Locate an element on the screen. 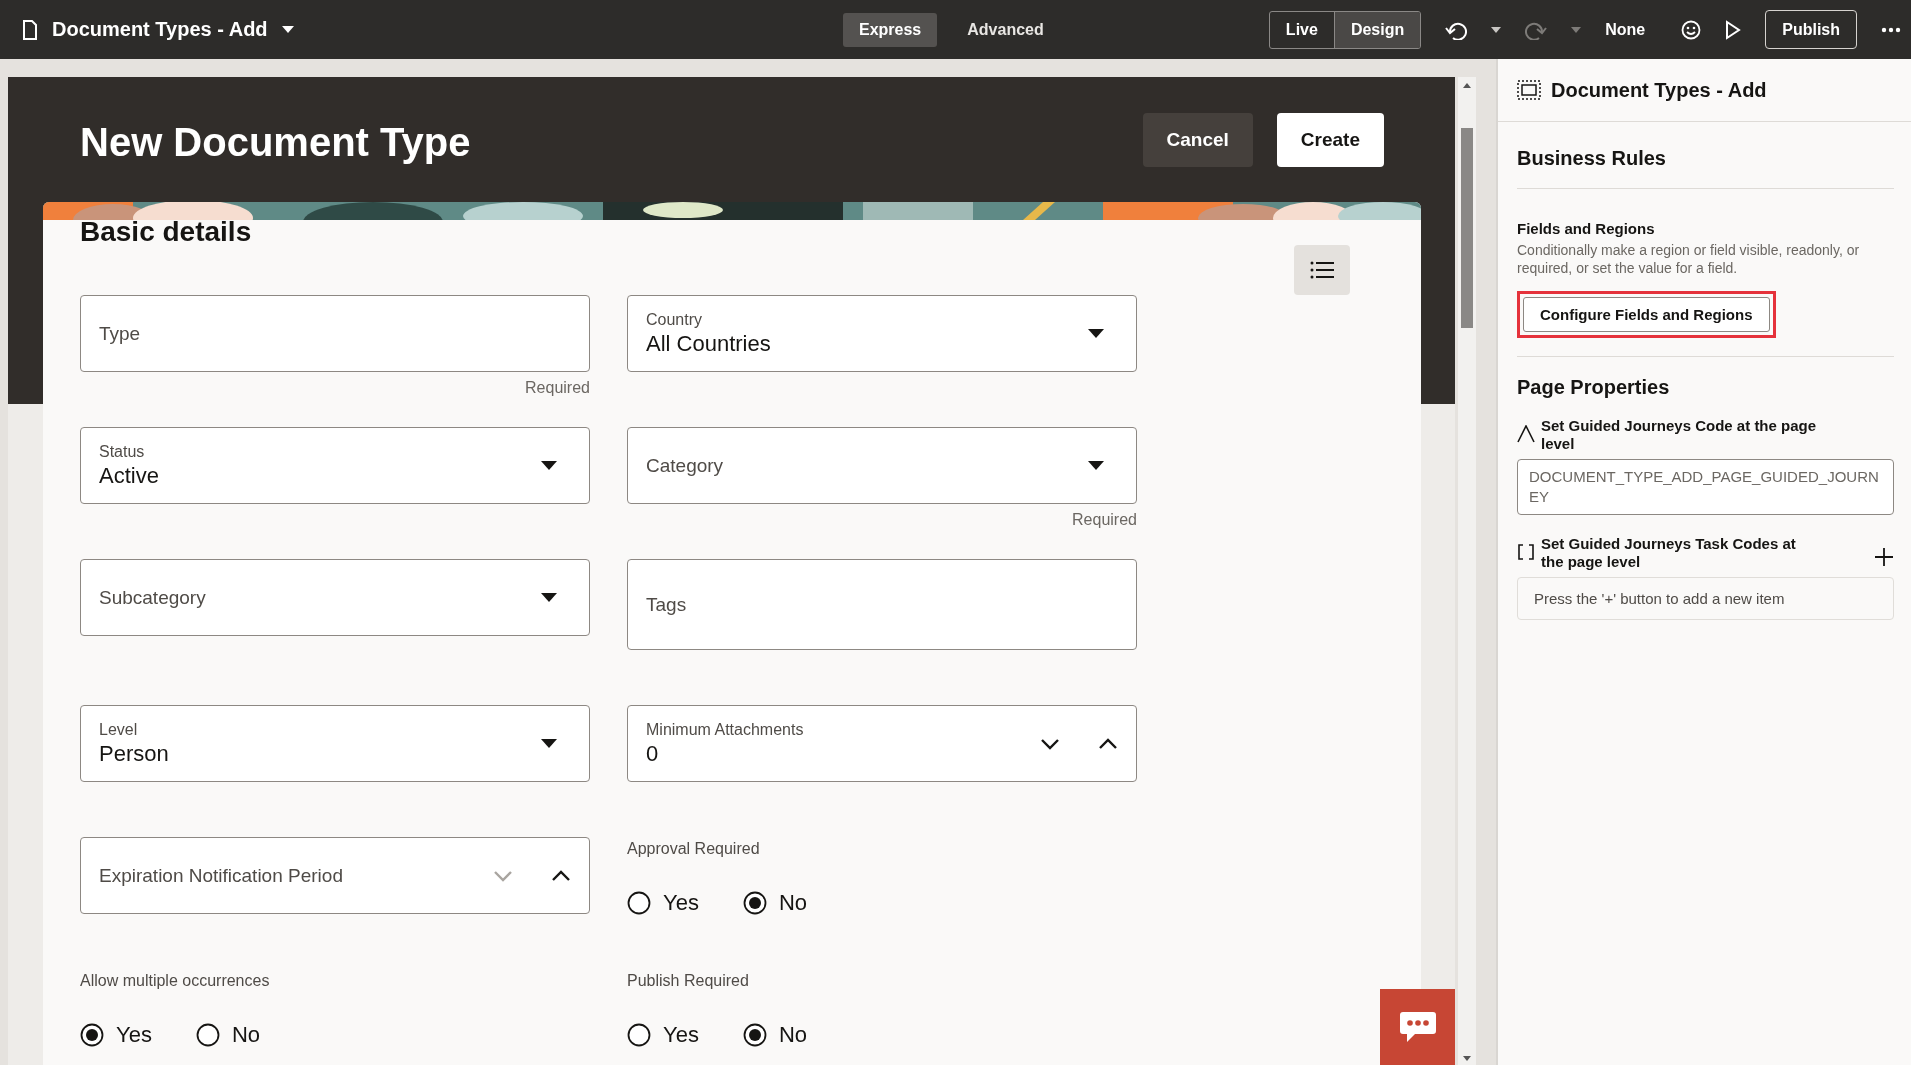 The height and width of the screenshot is (1065, 1911). play-icon is located at coordinates (1733, 29).